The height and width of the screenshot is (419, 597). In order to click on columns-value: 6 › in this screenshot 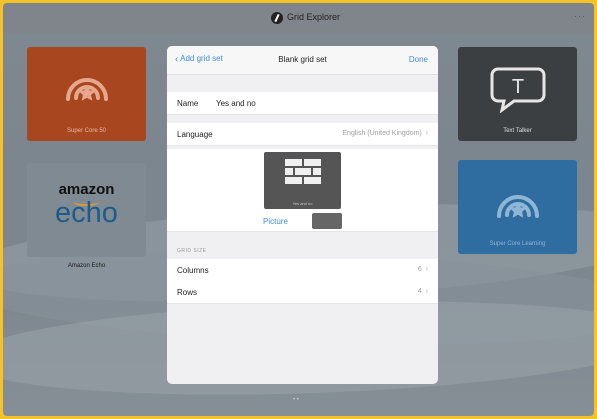, I will do `click(422, 269)`.